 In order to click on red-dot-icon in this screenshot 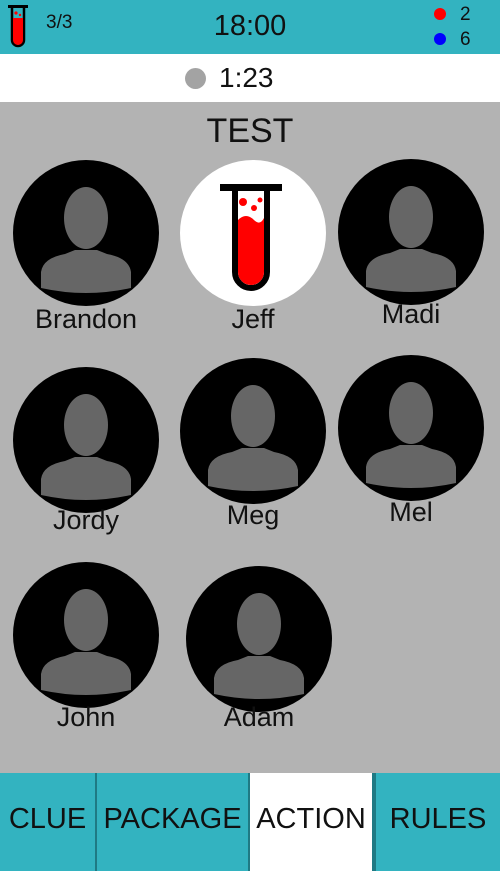, I will do `click(440, 14)`.